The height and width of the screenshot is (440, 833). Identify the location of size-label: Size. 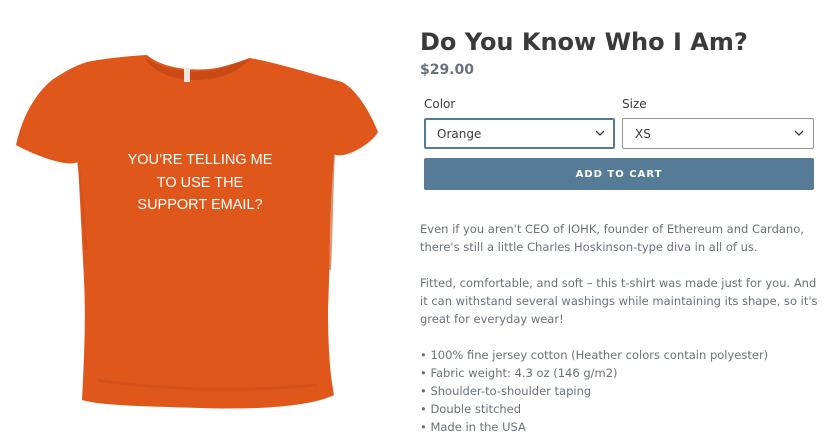
(634, 104).